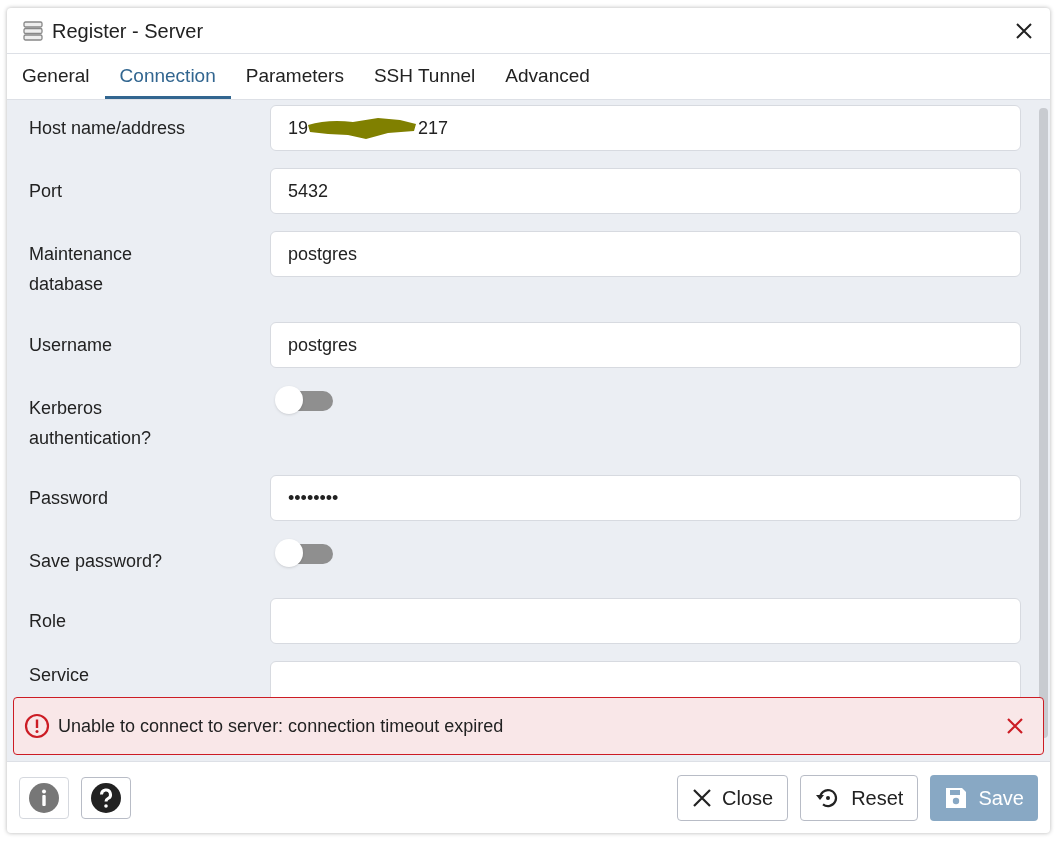 This screenshot has height=855, width=1057. I want to click on field-value: 217, so click(433, 128).